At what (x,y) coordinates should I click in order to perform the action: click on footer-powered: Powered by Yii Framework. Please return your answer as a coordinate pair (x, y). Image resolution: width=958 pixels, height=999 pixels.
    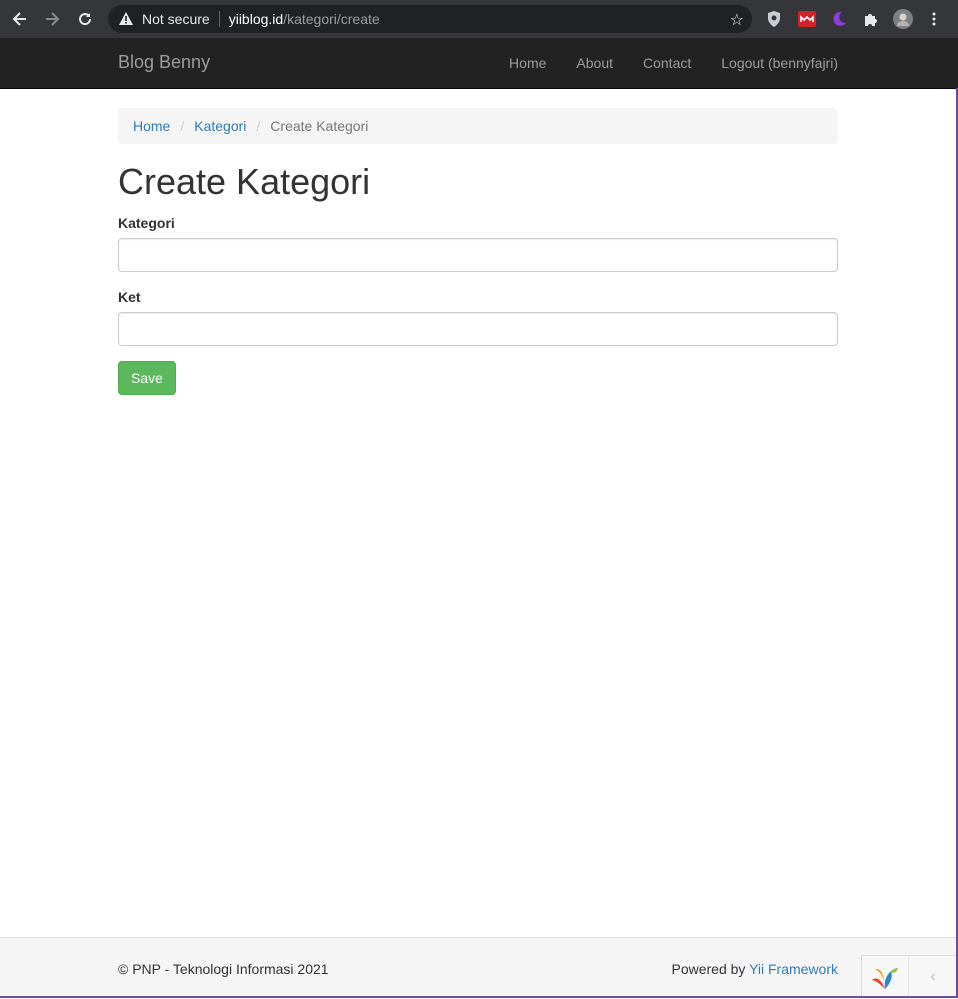
    Looking at the image, I should click on (754, 969).